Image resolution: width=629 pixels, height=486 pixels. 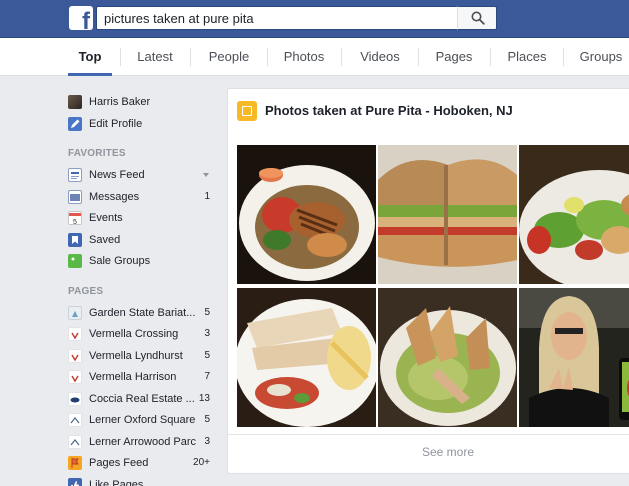 I want to click on sidebar-item-label: Lerner Oxford Square, so click(x=142, y=420).